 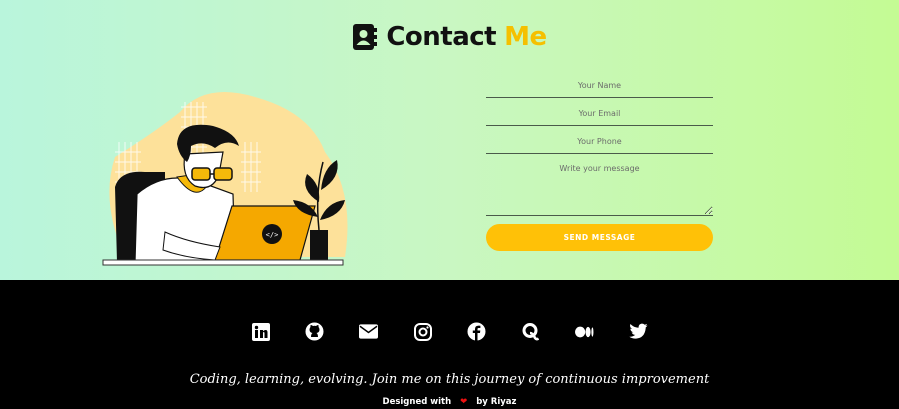 What do you see at coordinates (314, 331) in the screenshot?
I see `github-icon` at bounding box center [314, 331].